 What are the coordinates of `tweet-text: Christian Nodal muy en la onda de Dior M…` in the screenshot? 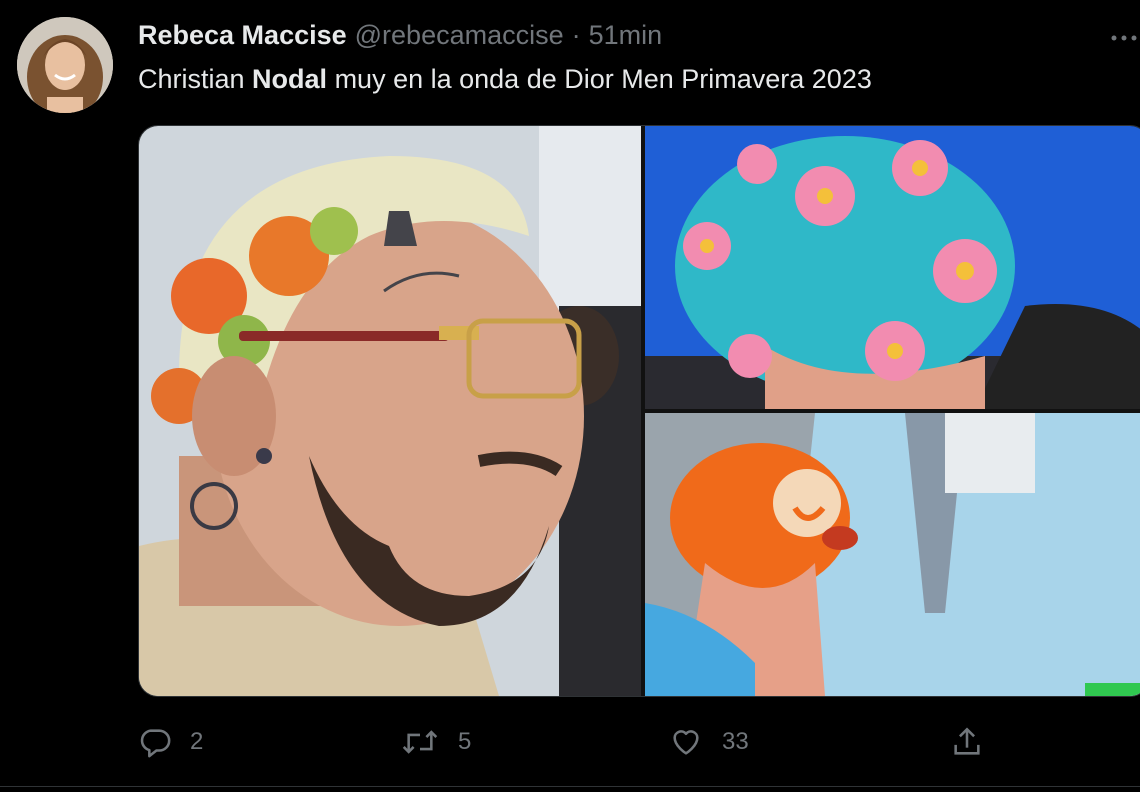 It's located at (505, 79).